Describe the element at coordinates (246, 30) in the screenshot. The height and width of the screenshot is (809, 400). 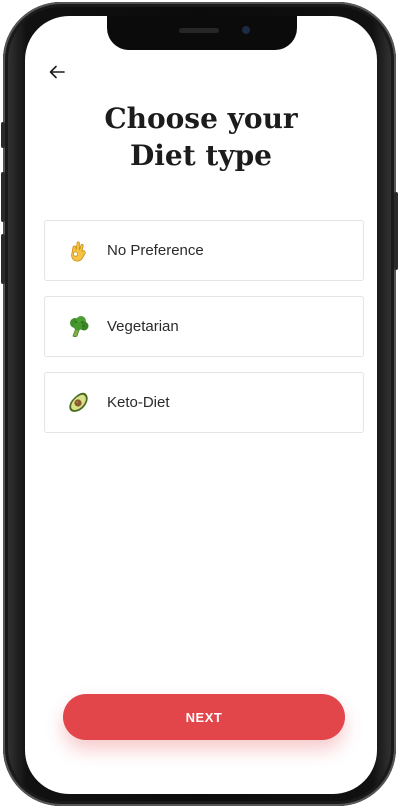
I see `front-camera` at that location.